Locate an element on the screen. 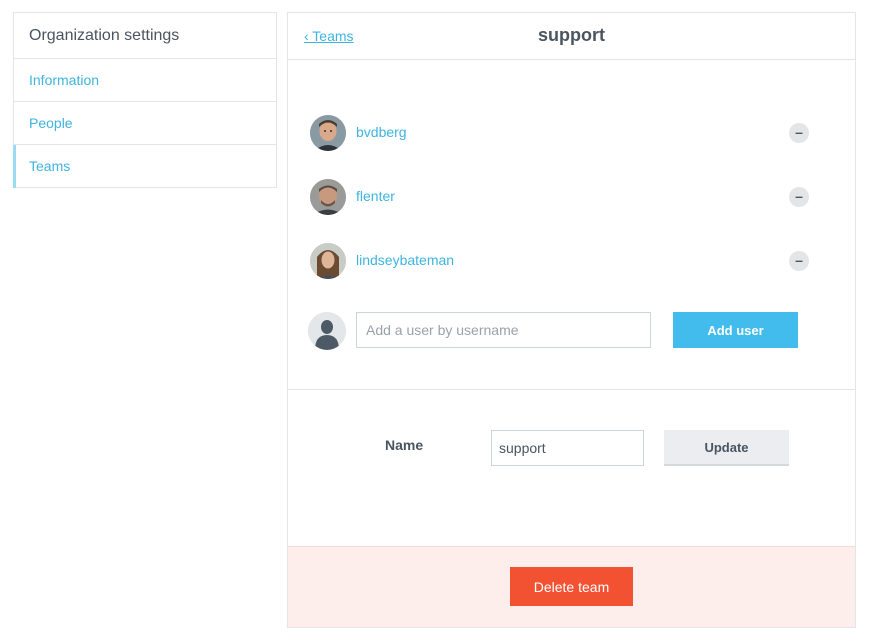 The image size is (873, 643). team-name-label: Name is located at coordinates (404, 445).